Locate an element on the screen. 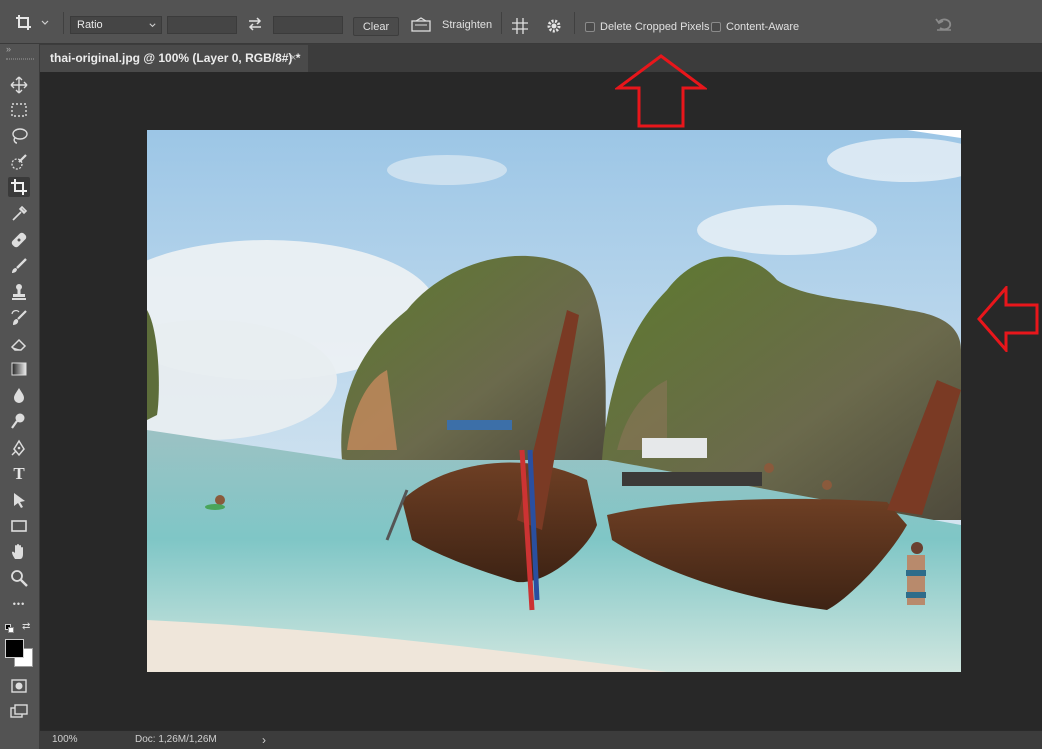 Image resolution: width=1042 pixels, height=749 pixels. move-icon is located at coordinates (19, 85).